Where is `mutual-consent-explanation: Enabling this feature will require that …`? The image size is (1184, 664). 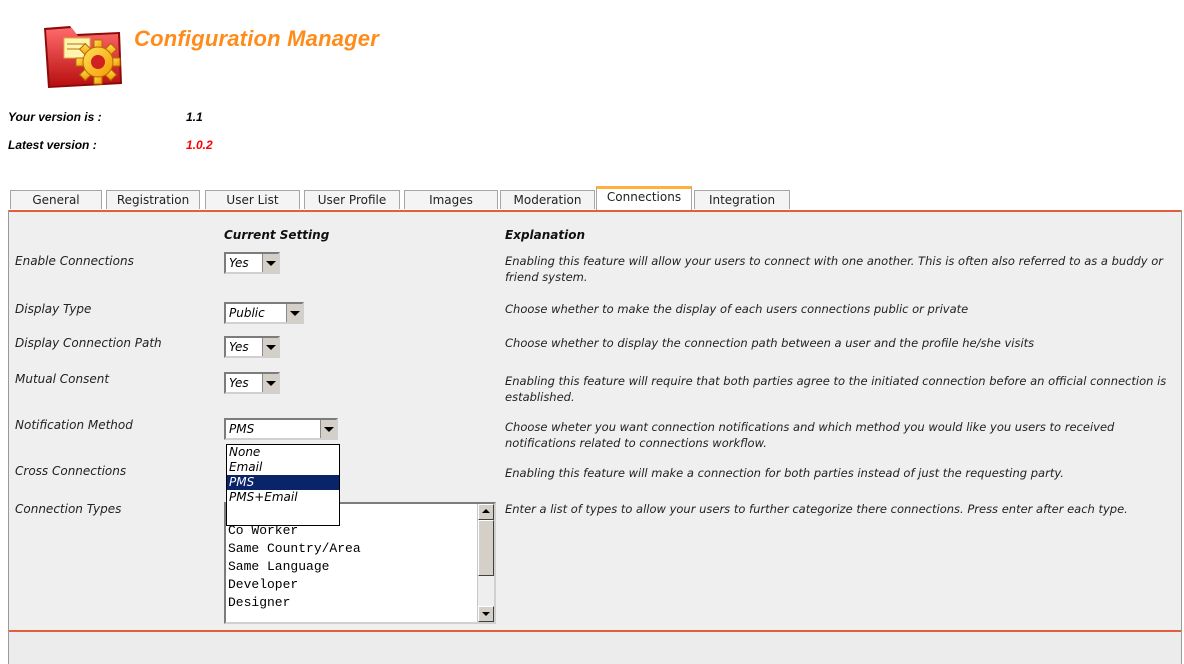
mutual-consent-explanation: Enabling this feature will require that … is located at coordinates (836, 389).